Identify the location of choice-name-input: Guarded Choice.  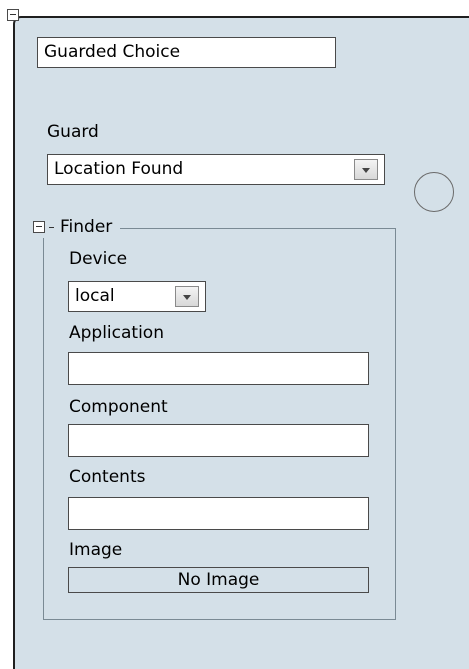
(186, 52).